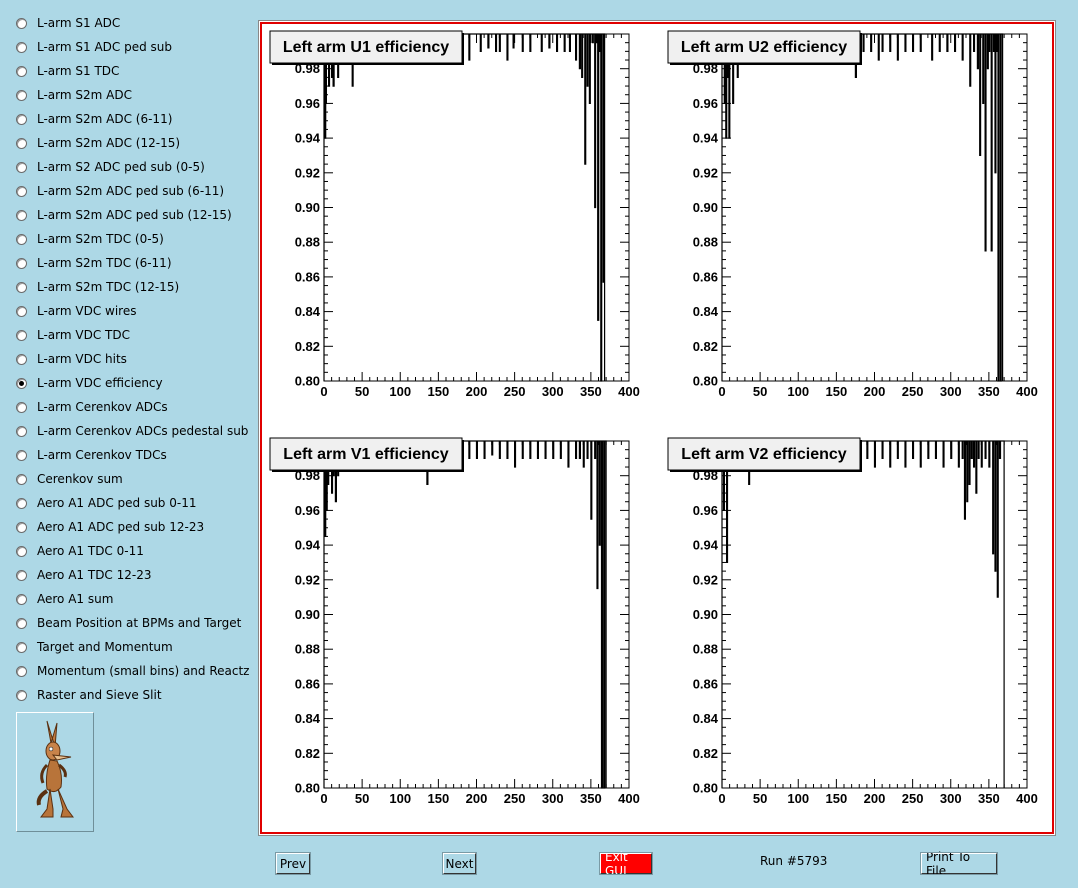  Describe the element at coordinates (100, 239) in the screenshot. I see `radio-option-label: L-arm S2m TDC (0-5)` at that location.